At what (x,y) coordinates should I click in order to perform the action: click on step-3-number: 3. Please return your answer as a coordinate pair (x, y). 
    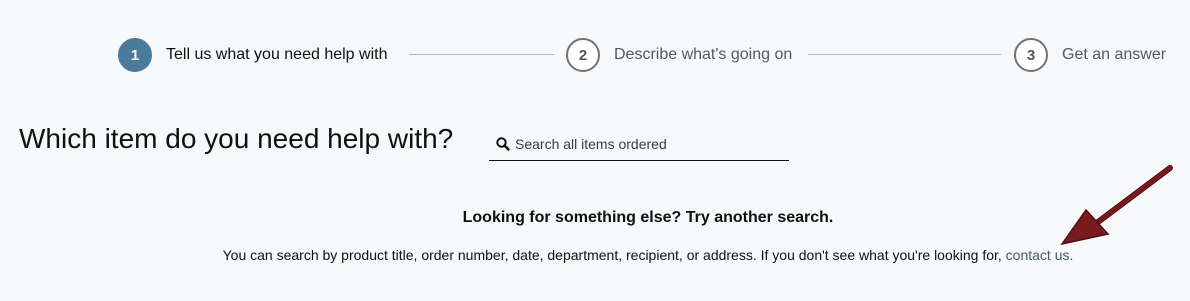
    Looking at the image, I should click on (1031, 55).